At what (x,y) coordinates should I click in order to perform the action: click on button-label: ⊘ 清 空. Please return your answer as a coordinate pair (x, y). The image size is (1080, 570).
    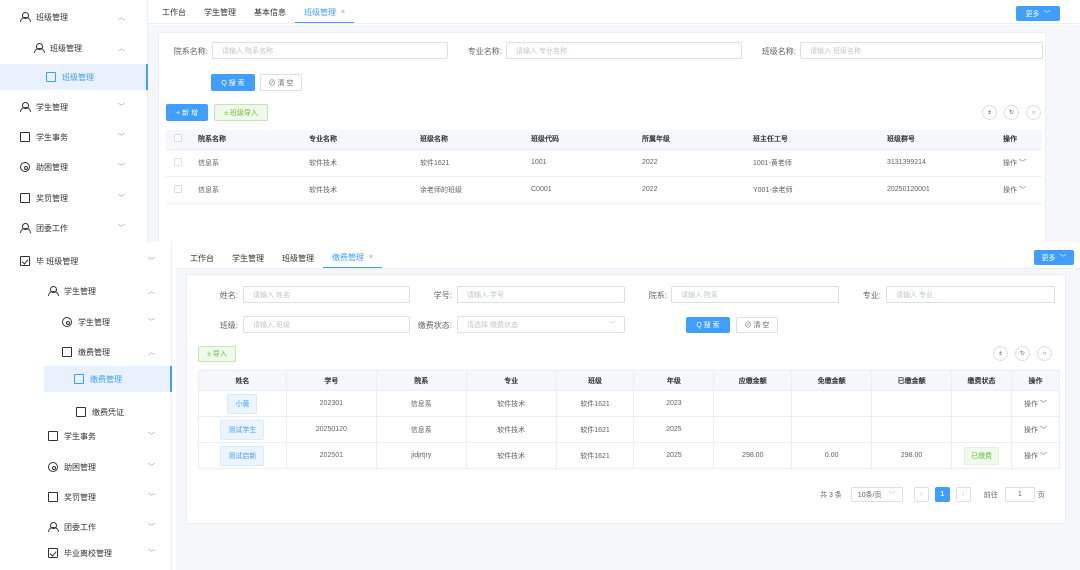
    Looking at the image, I should click on (757, 325).